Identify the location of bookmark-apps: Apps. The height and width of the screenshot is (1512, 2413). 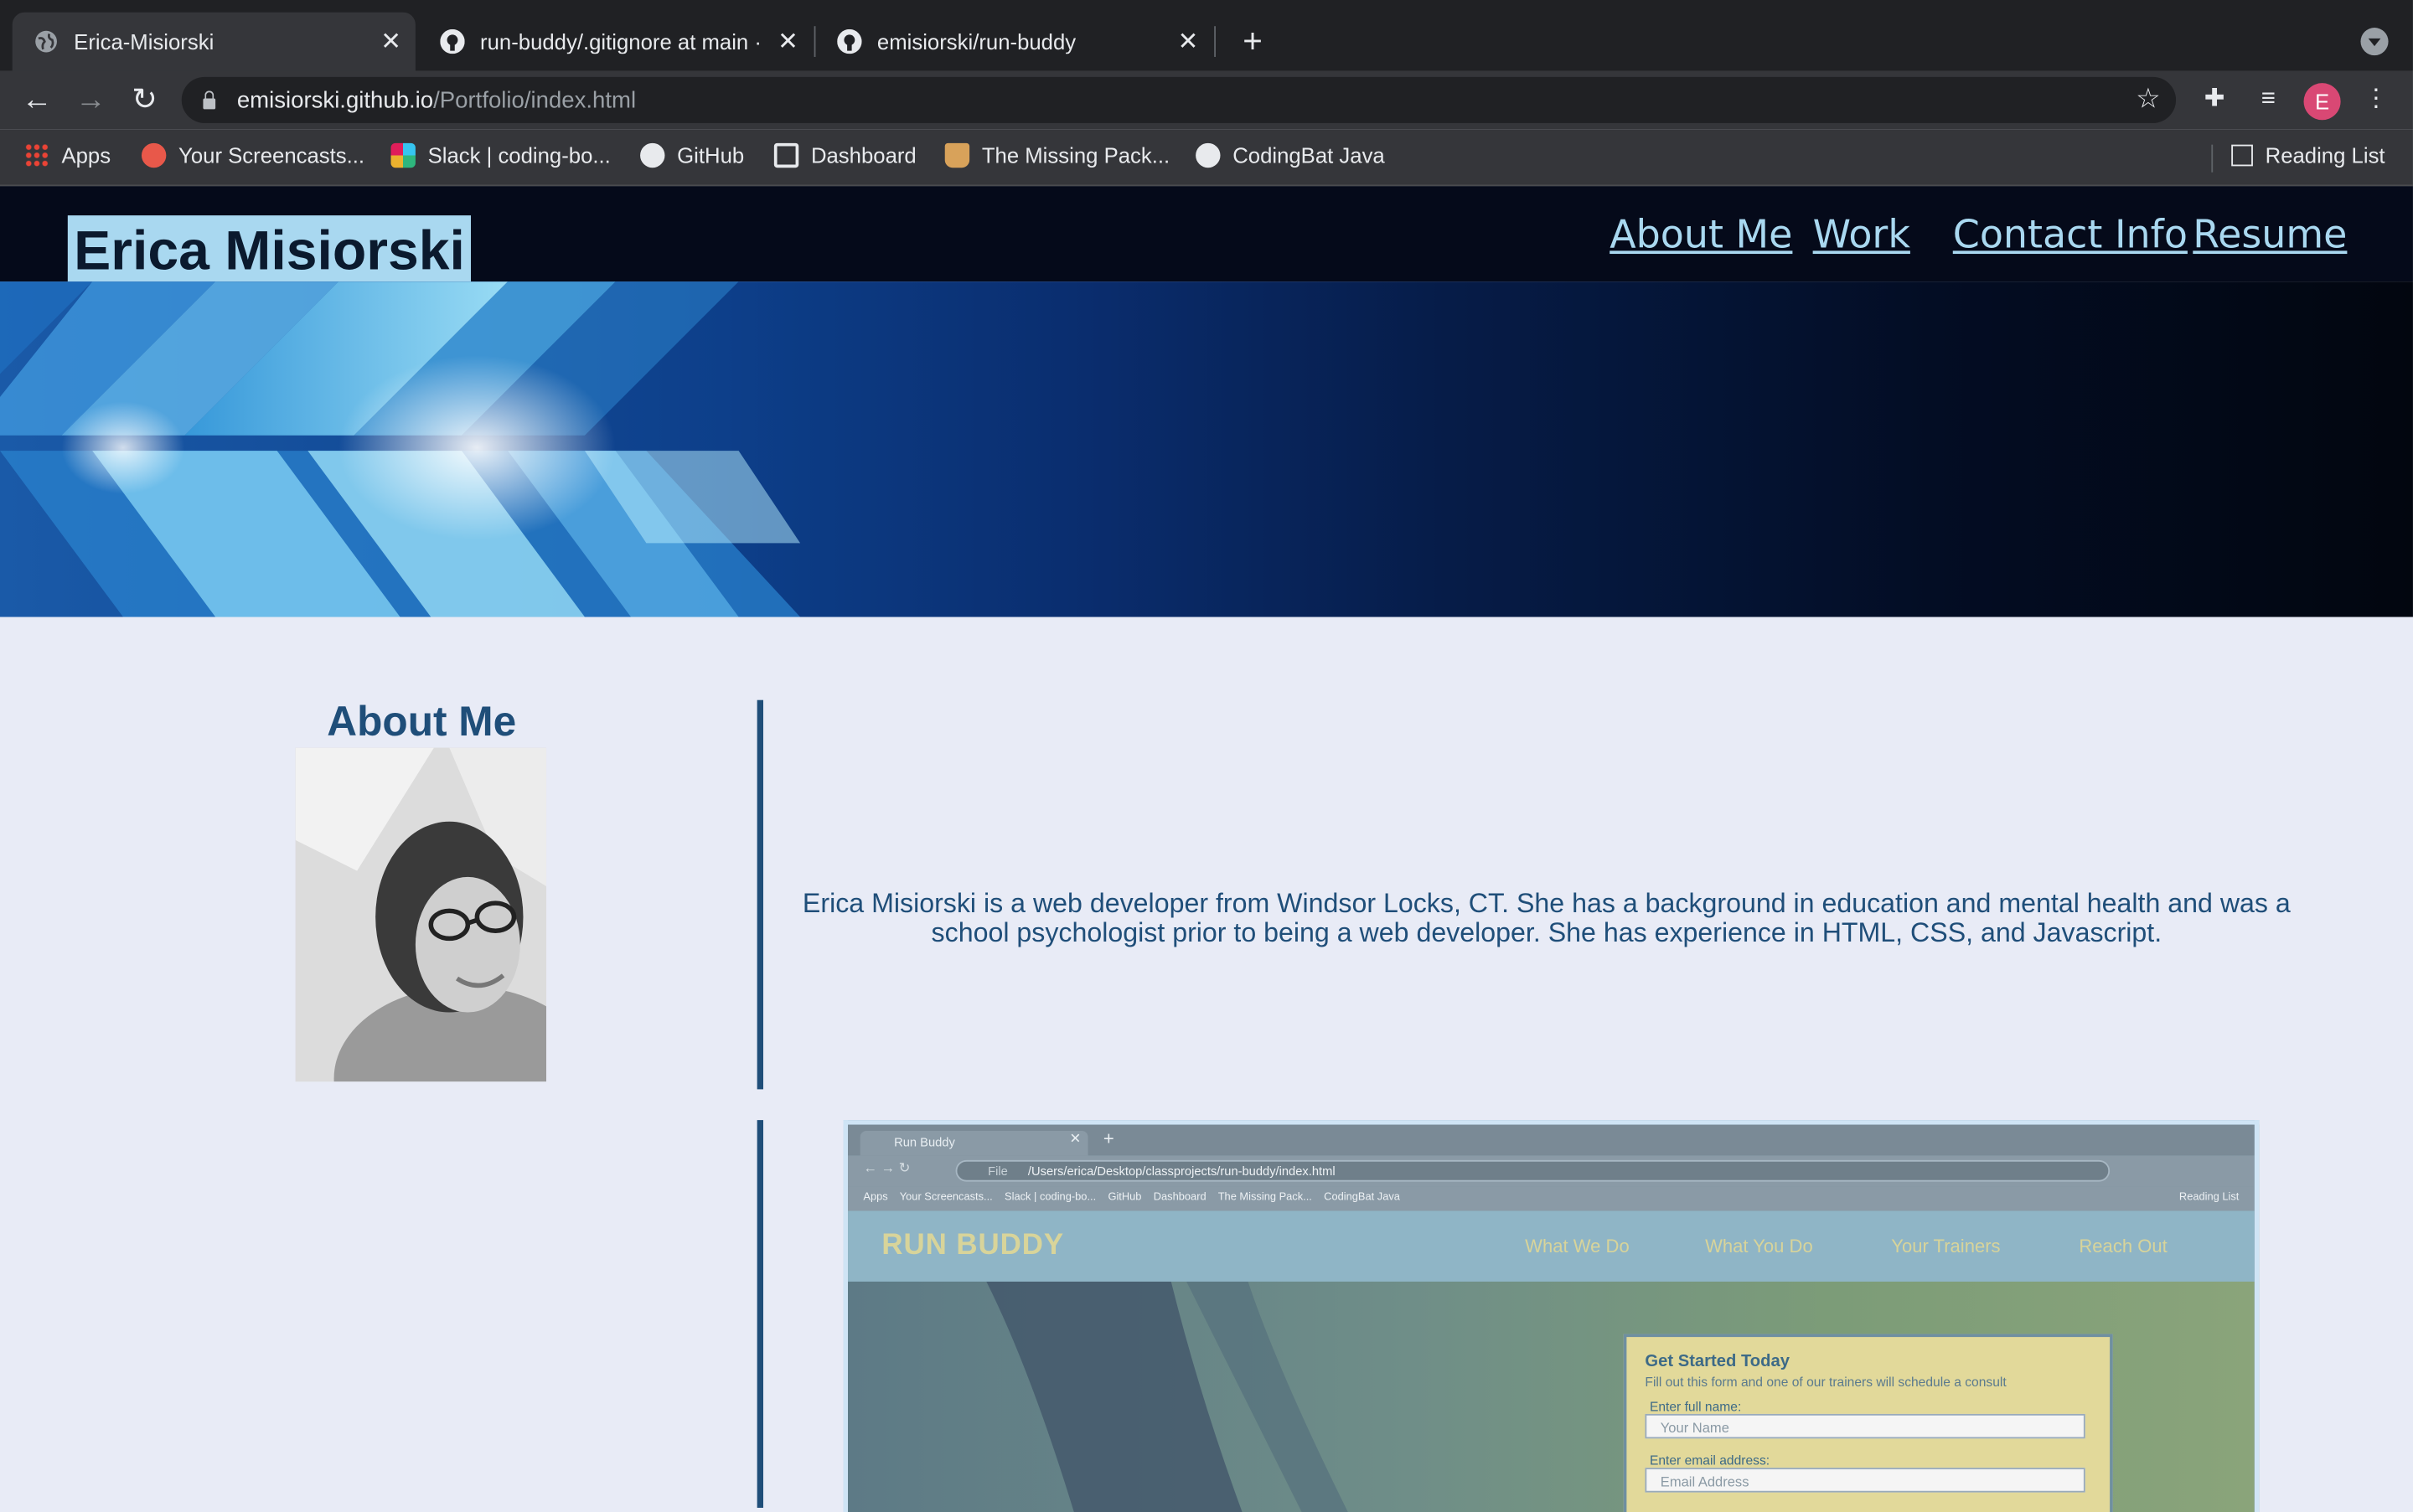
(67, 155).